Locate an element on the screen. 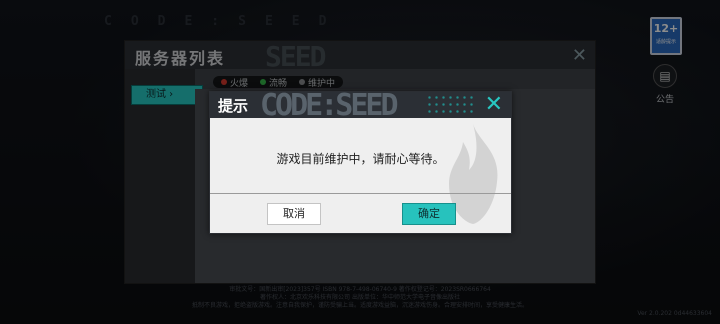 Image resolution: width=720 pixels, height=324 pixels. dialog-divider is located at coordinates (360, 193).